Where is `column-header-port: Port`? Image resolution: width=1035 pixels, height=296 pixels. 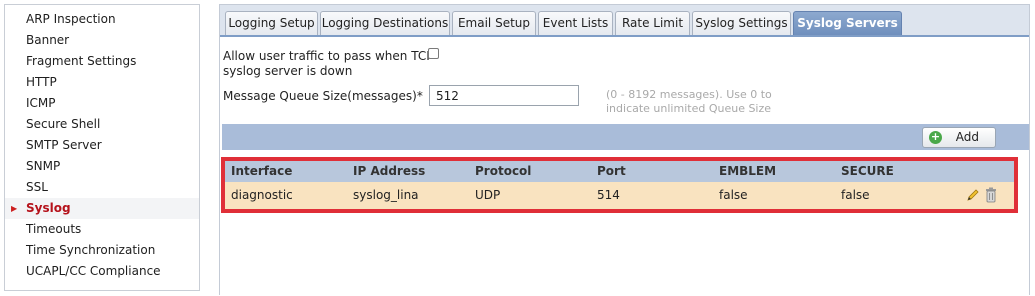 column-header-port: Port is located at coordinates (611, 171).